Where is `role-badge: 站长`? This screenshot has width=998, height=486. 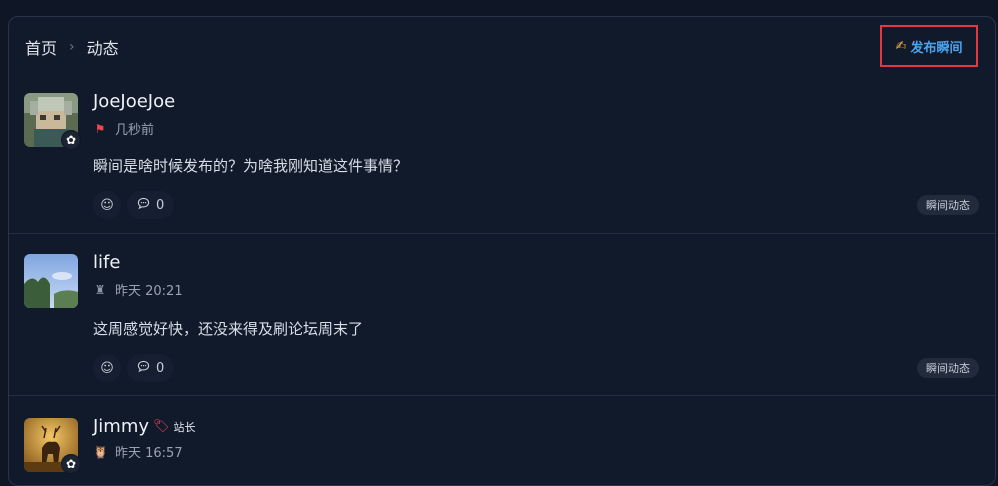
role-badge: 站长 is located at coordinates (184, 427).